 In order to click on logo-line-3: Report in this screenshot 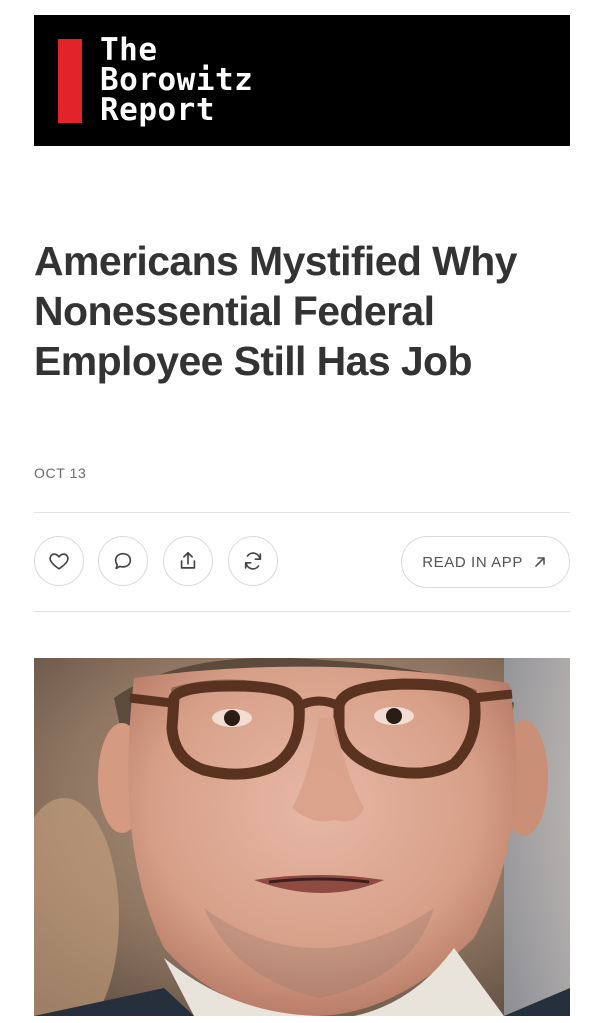, I will do `click(157, 110)`.